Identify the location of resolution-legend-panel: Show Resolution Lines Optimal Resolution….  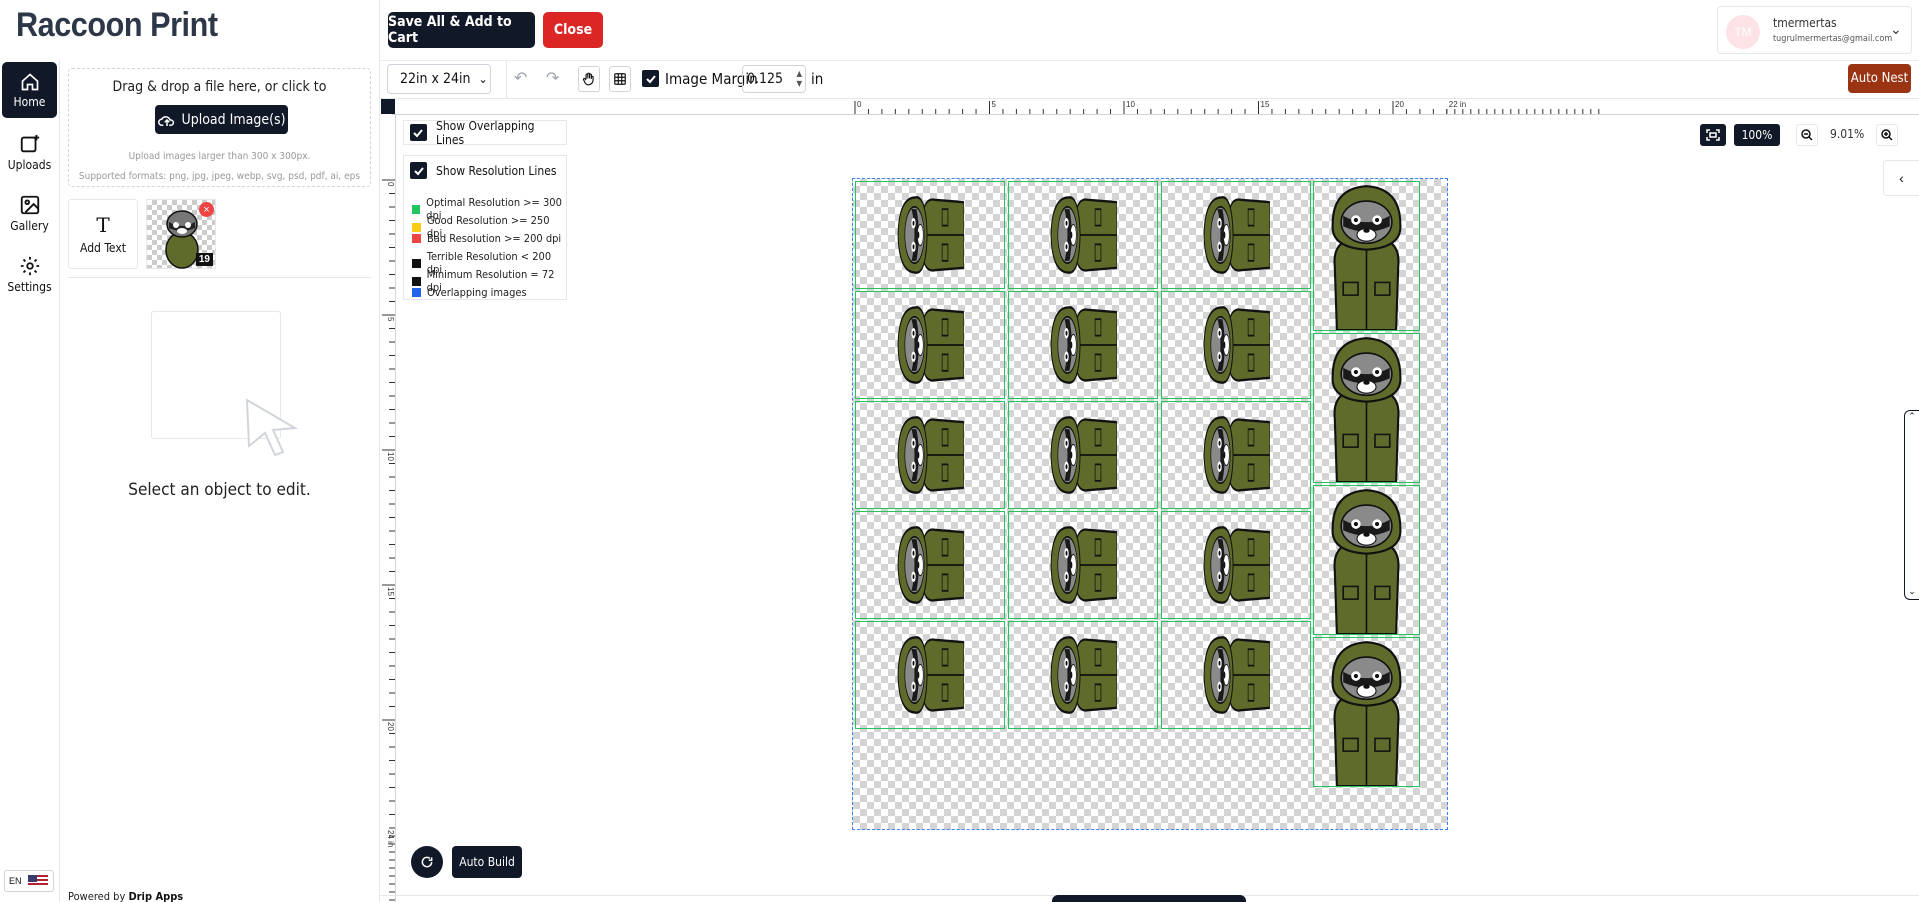
(485, 227).